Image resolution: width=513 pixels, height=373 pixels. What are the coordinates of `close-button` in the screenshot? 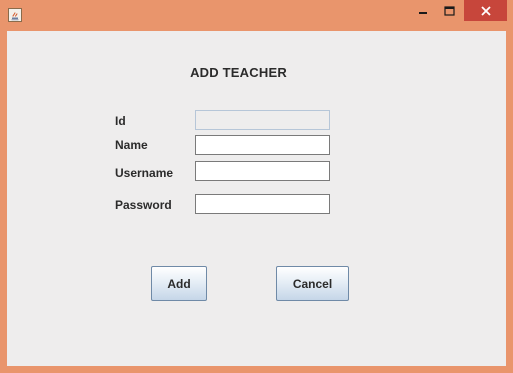 It's located at (485, 10).